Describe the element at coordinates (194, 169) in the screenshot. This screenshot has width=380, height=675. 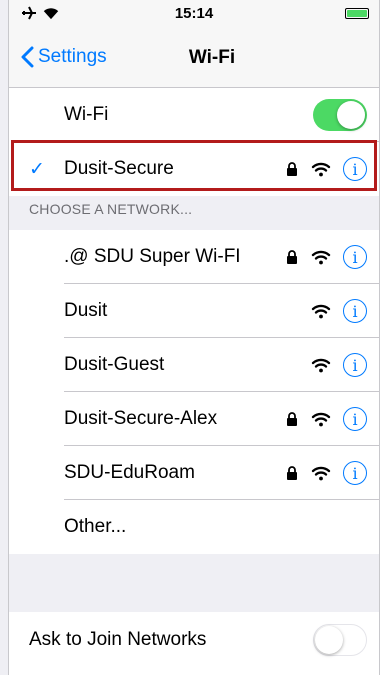
I see `connected-network-row: ✓ Dusit-Secure i` at that location.